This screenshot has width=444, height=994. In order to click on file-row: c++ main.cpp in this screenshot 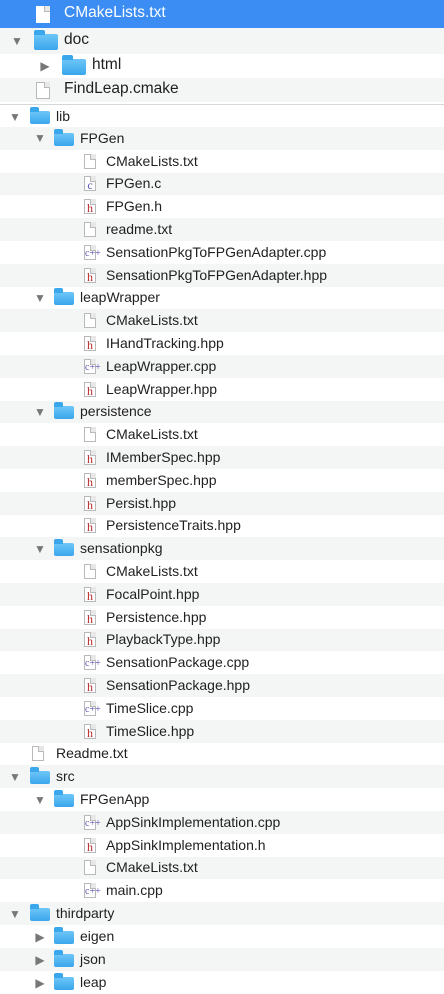, I will do `click(222, 890)`.